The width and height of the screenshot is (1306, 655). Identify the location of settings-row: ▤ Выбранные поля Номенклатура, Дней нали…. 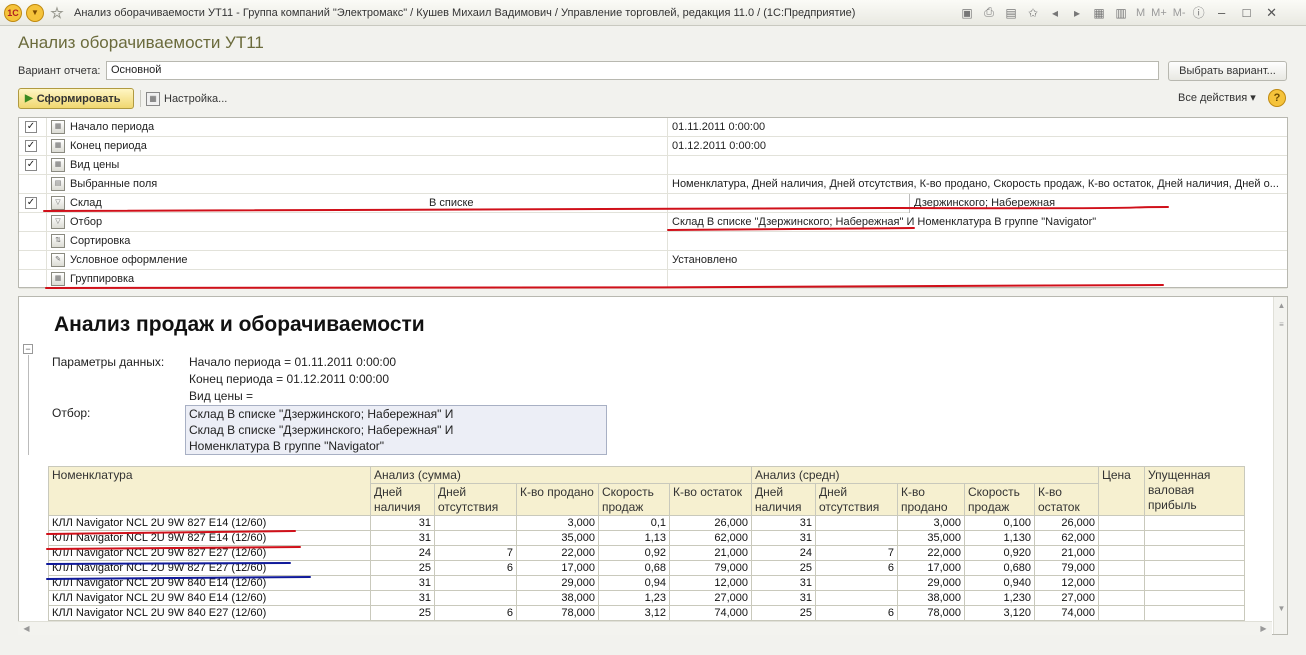
(653, 184).